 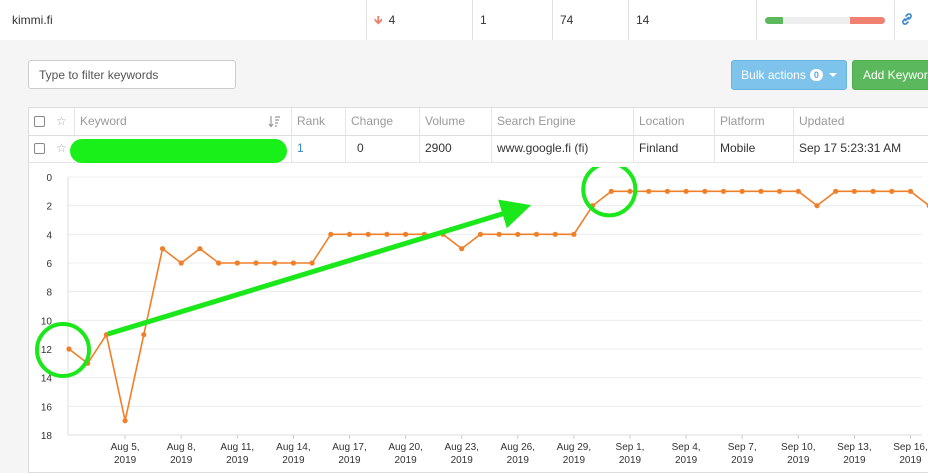 What do you see at coordinates (181, 454) in the screenshot?
I see `x-tick-label: Aug 8, 2019` at bounding box center [181, 454].